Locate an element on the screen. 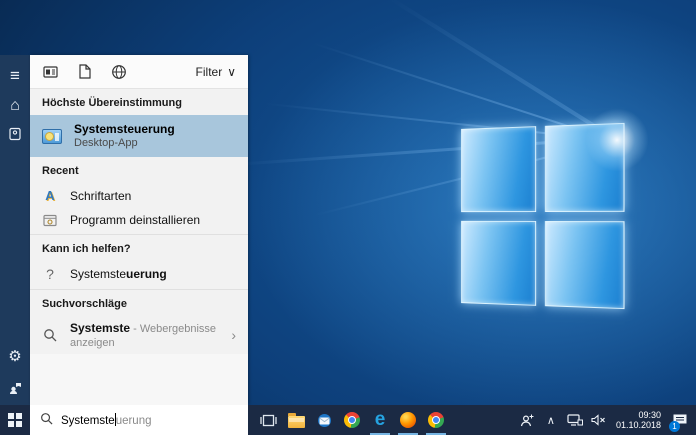 The width and height of the screenshot is (696, 435). task-view-button is located at coordinates (268, 420).